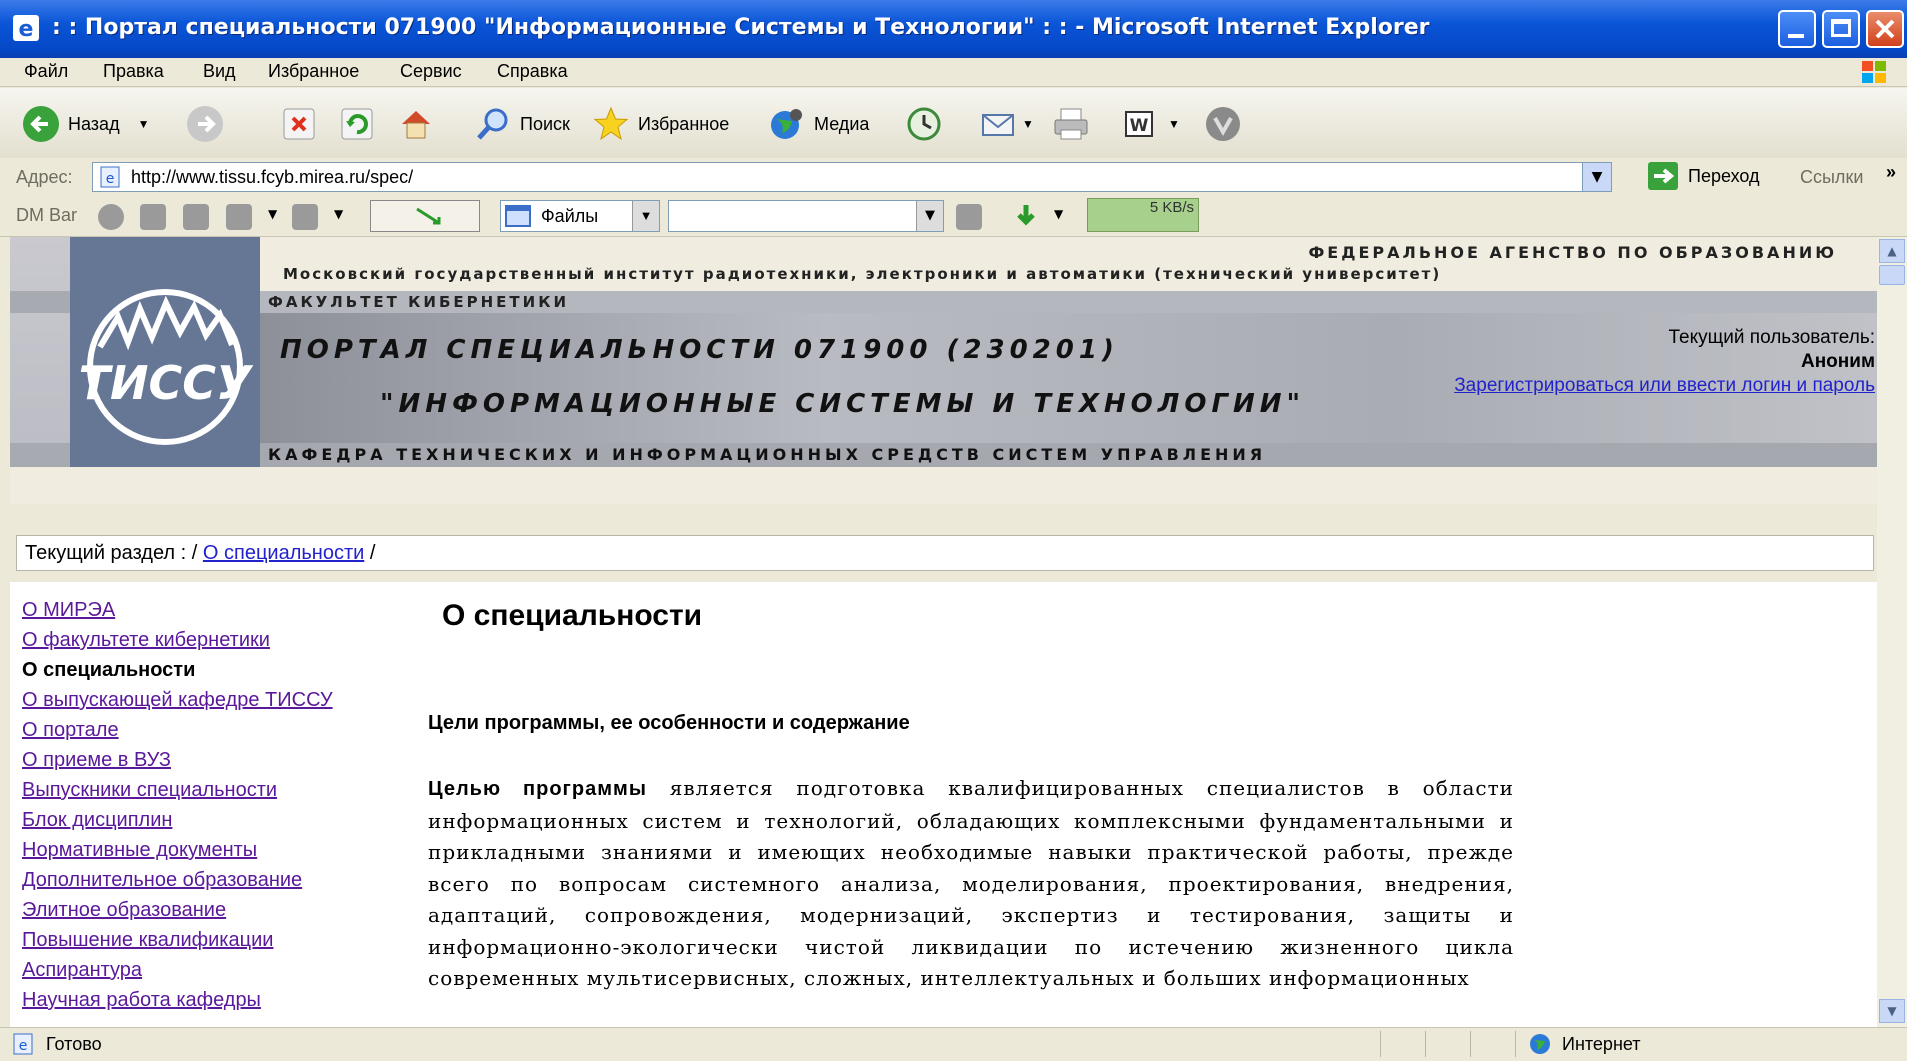 This screenshot has height=1061, width=1907. Describe the element at coordinates (239, 217) in the screenshot. I see `dm-home-icon` at that location.